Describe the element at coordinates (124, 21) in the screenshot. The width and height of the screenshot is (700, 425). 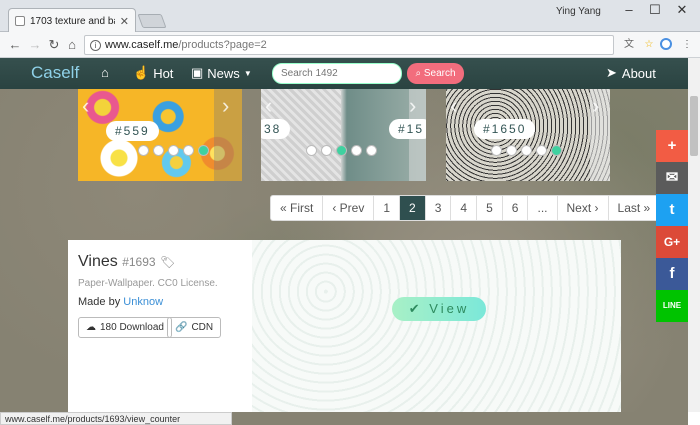
I see `close-tab-icon: ✕` at that location.